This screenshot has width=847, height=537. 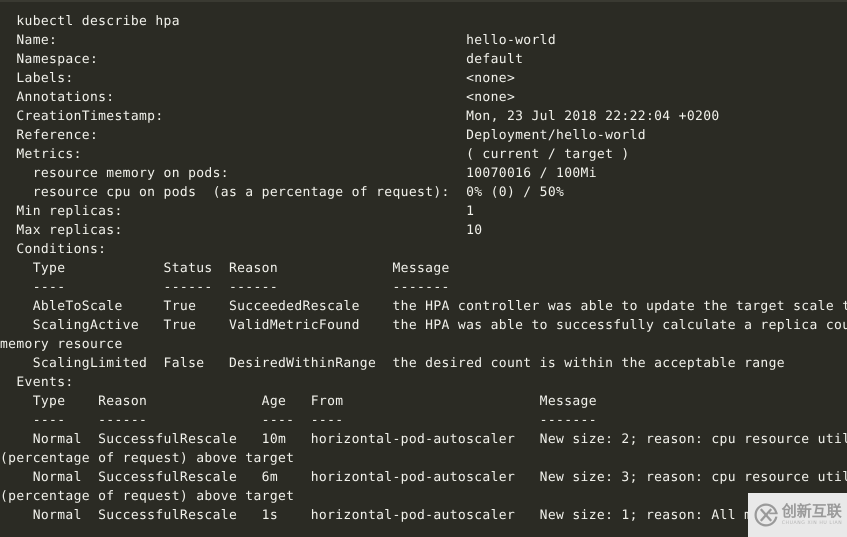 What do you see at coordinates (298, 420) in the screenshot?
I see `events-table-rule: ---- ------ ---- ---- -------` at bounding box center [298, 420].